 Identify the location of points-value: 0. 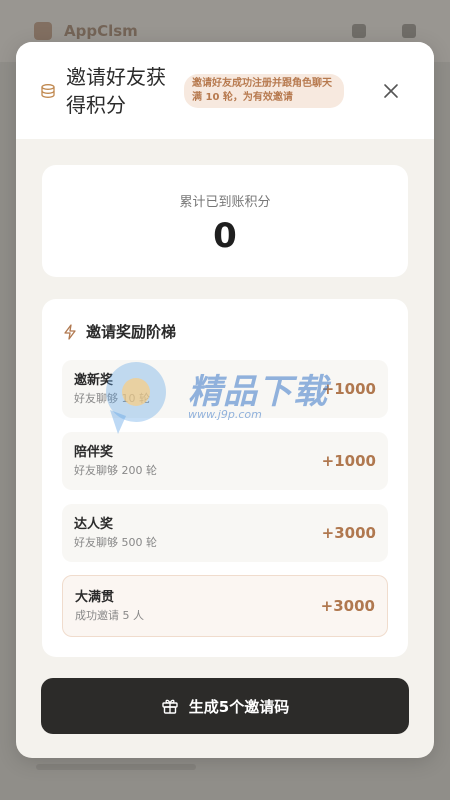
(225, 236).